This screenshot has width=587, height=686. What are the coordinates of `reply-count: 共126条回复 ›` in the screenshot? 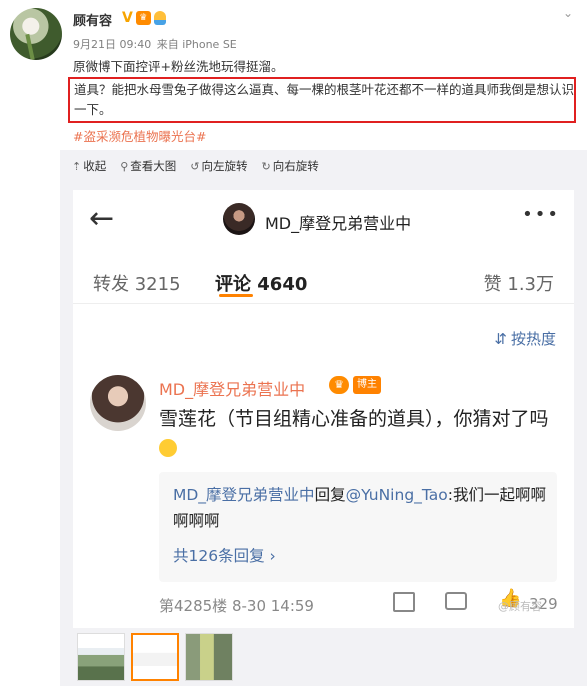 It's located at (224, 556).